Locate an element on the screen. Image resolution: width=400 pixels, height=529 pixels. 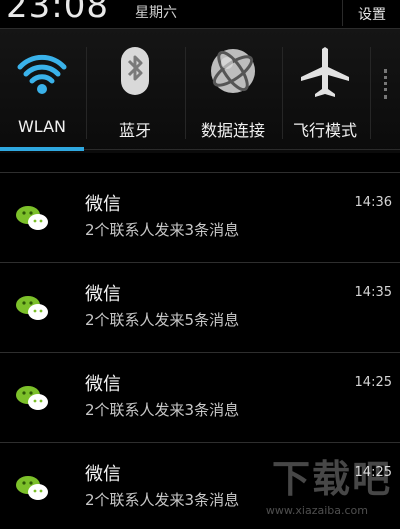
wifi-icon is located at coordinates (42, 74).